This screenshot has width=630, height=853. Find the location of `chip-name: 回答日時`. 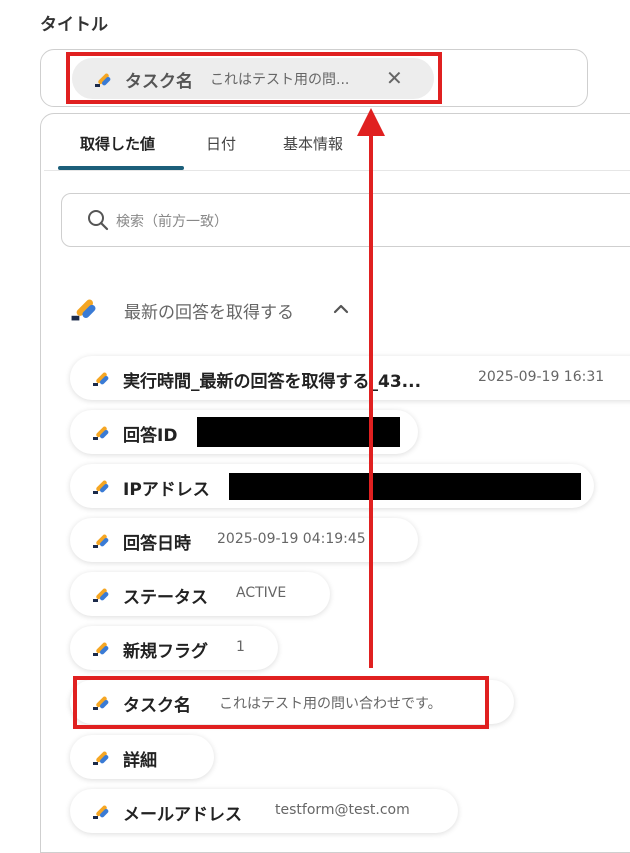

chip-name: 回答日時 is located at coordinates (157, 544).